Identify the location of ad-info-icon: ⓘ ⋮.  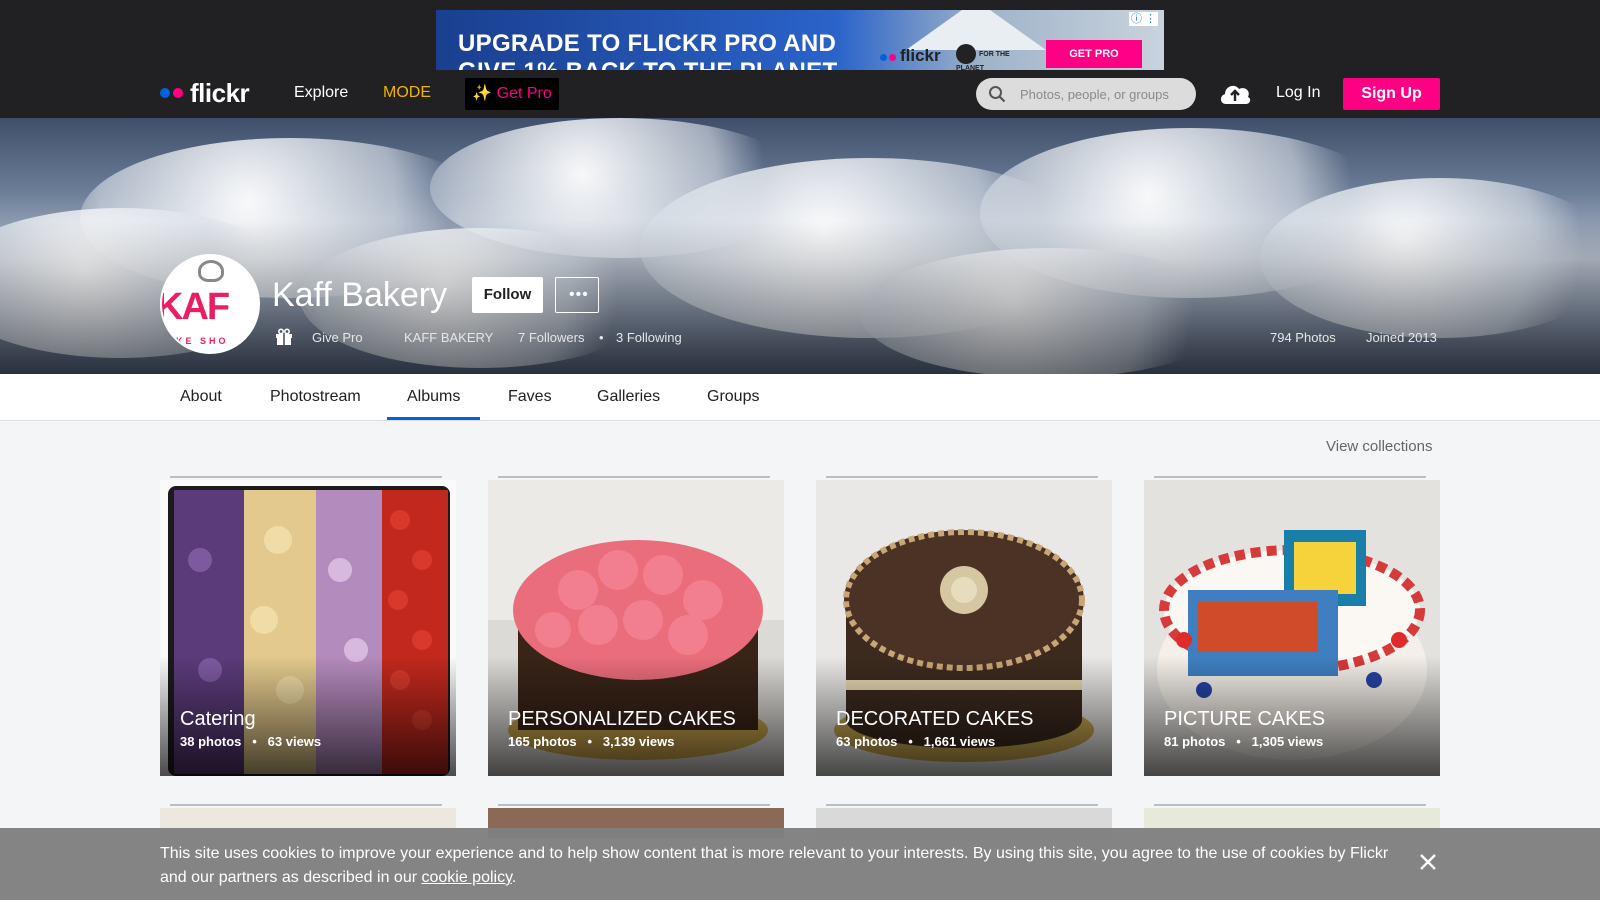
(1143, 19).